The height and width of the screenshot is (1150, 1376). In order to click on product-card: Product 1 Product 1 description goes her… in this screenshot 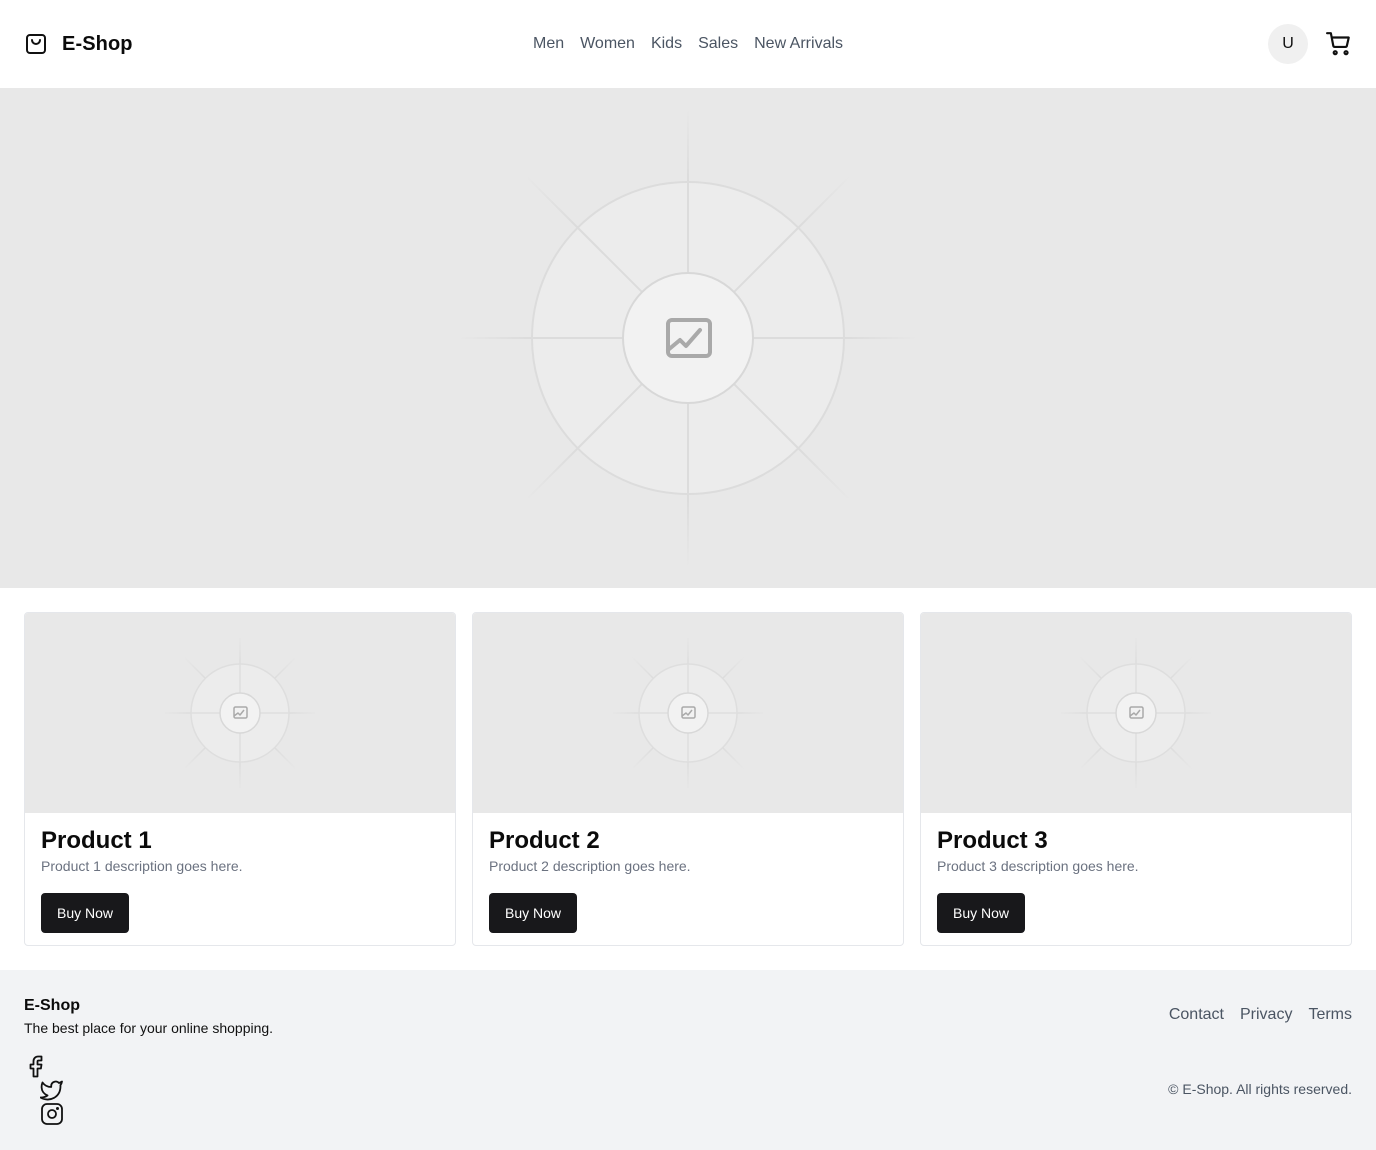, I will do `click(240, 779)`.